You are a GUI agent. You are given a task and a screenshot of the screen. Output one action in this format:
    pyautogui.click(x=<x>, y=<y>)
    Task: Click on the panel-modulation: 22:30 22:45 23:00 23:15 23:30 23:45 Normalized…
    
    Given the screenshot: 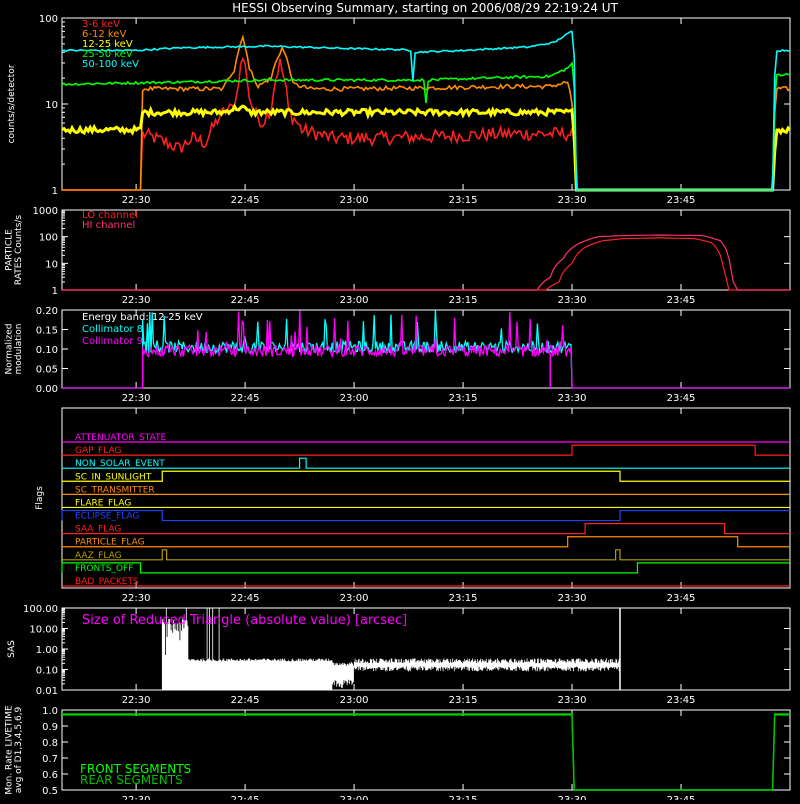 What is the action you would take?
    pyautogui.click(x=397, y=355)
    